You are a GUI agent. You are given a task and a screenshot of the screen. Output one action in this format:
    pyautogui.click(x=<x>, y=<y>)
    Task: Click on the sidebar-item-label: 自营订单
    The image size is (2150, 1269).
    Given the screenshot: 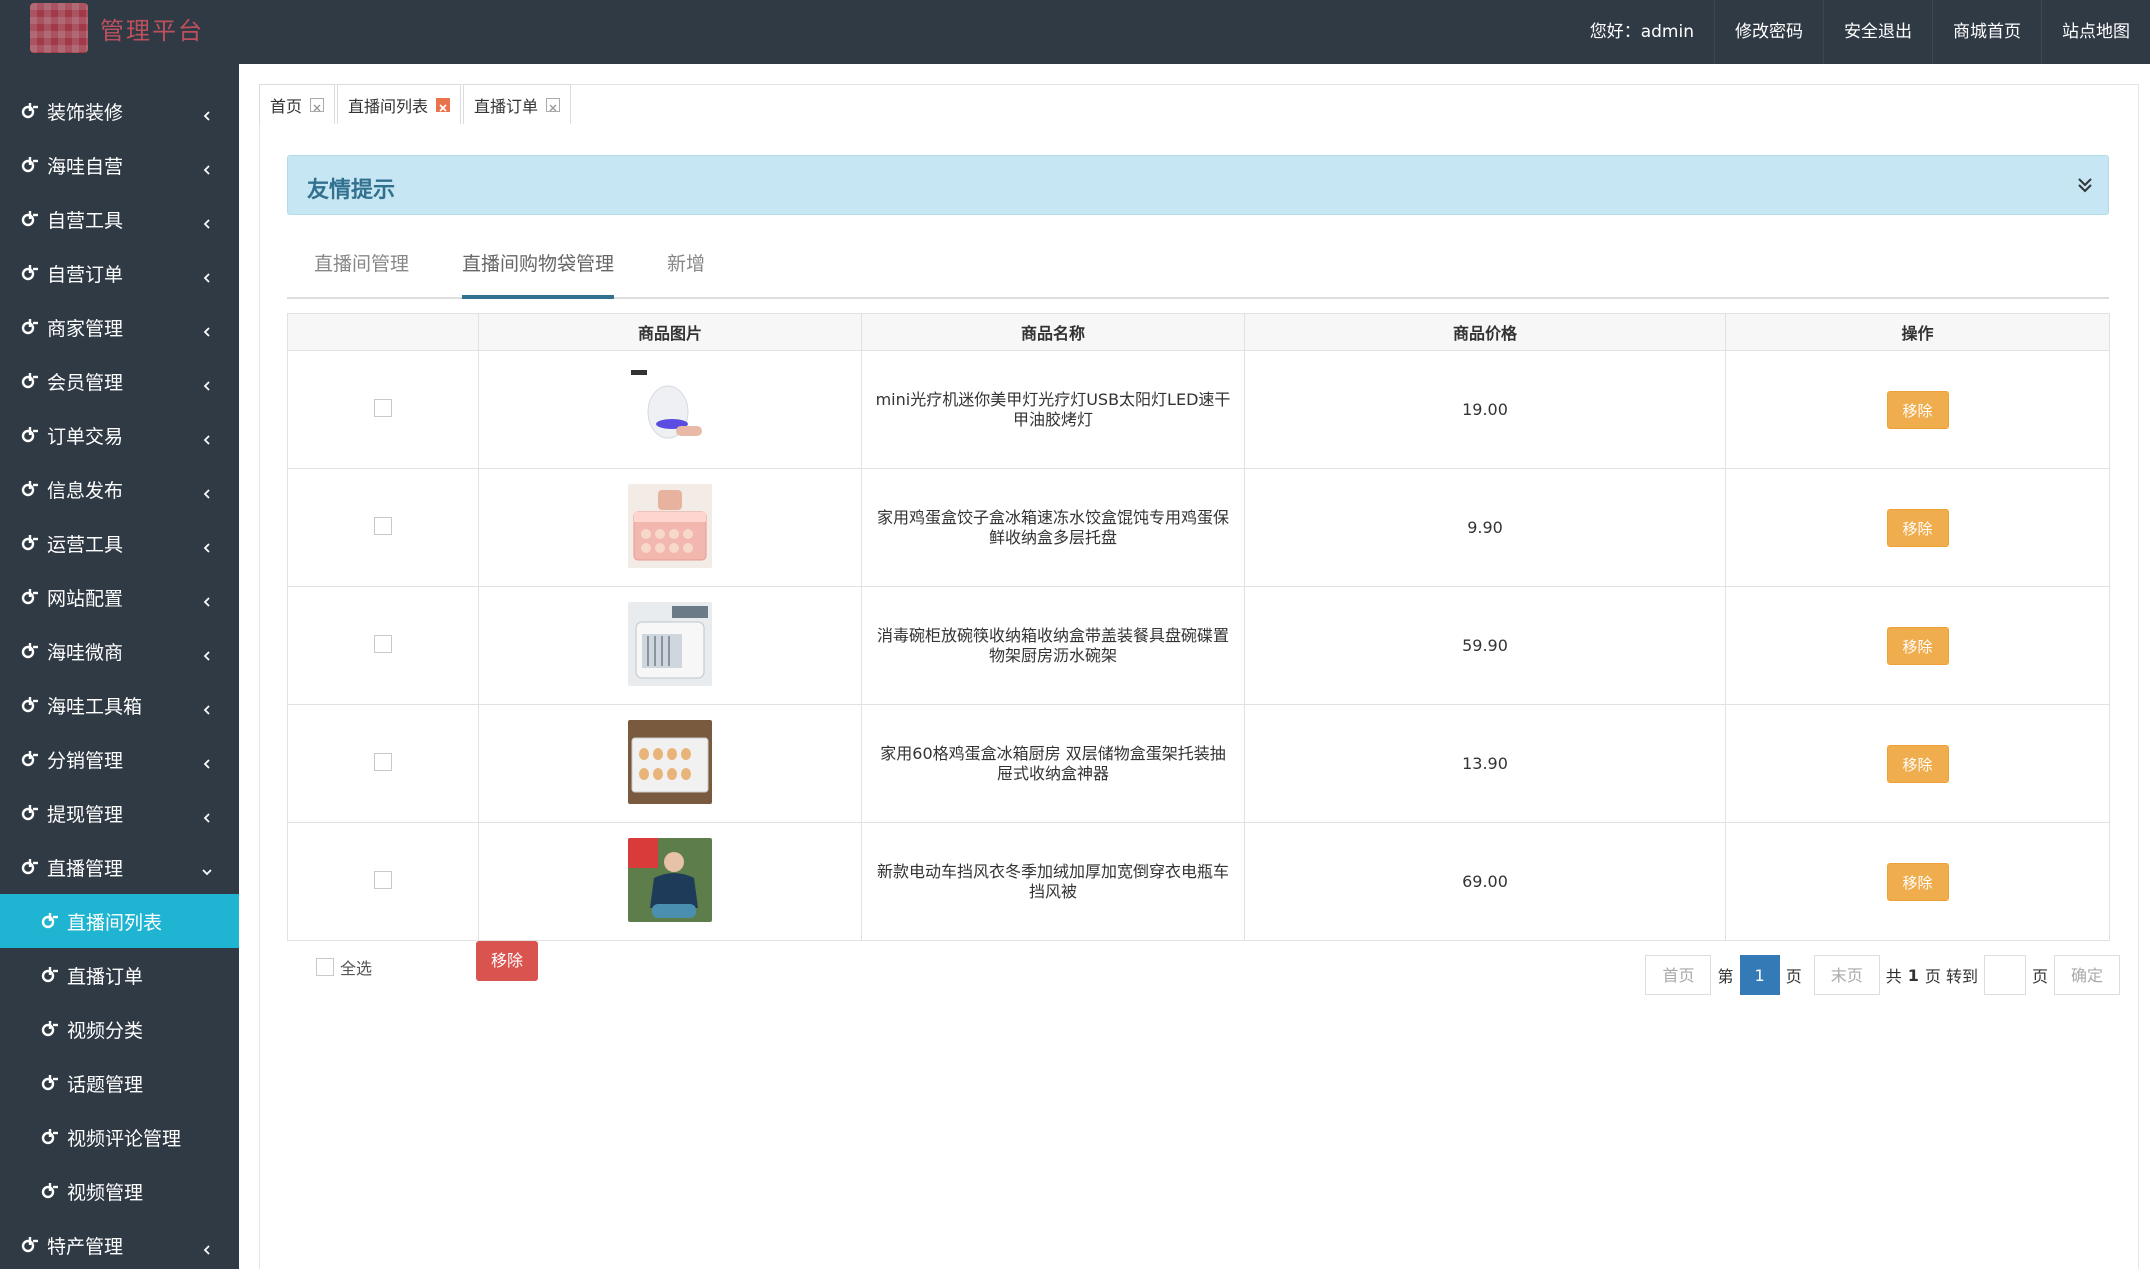 What is the action you would take?
    pyautogui.click(x=85, y=274)
    